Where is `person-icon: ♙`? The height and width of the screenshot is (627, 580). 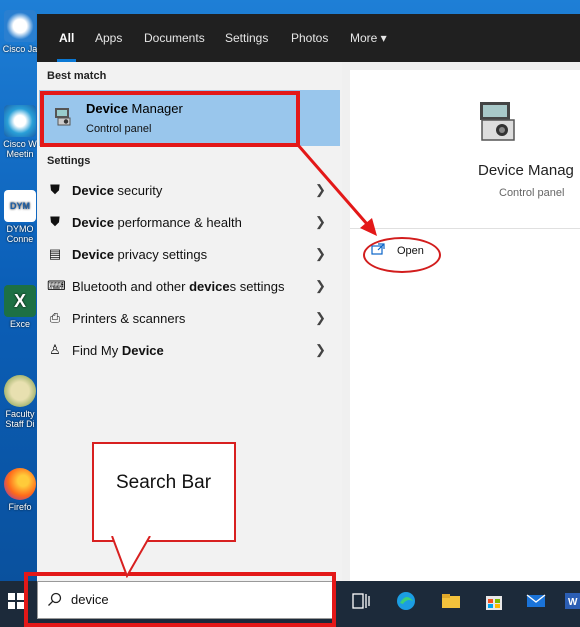 person-icon: ♙ is located at coordinates (55, 349).